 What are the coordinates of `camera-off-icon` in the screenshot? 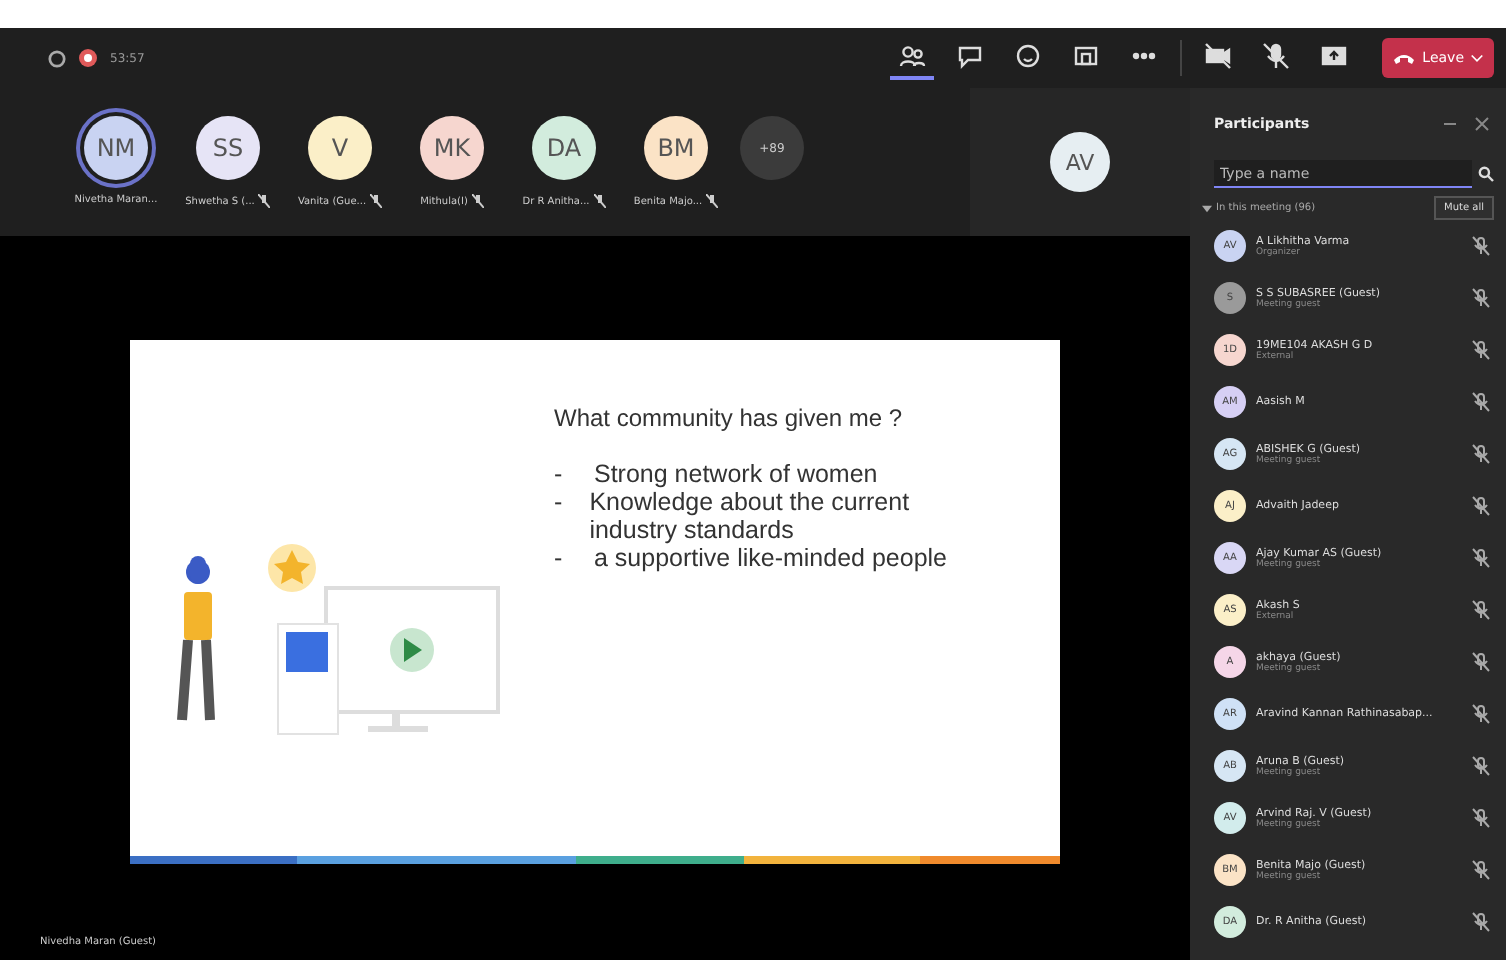 It's located at (1218, 56).